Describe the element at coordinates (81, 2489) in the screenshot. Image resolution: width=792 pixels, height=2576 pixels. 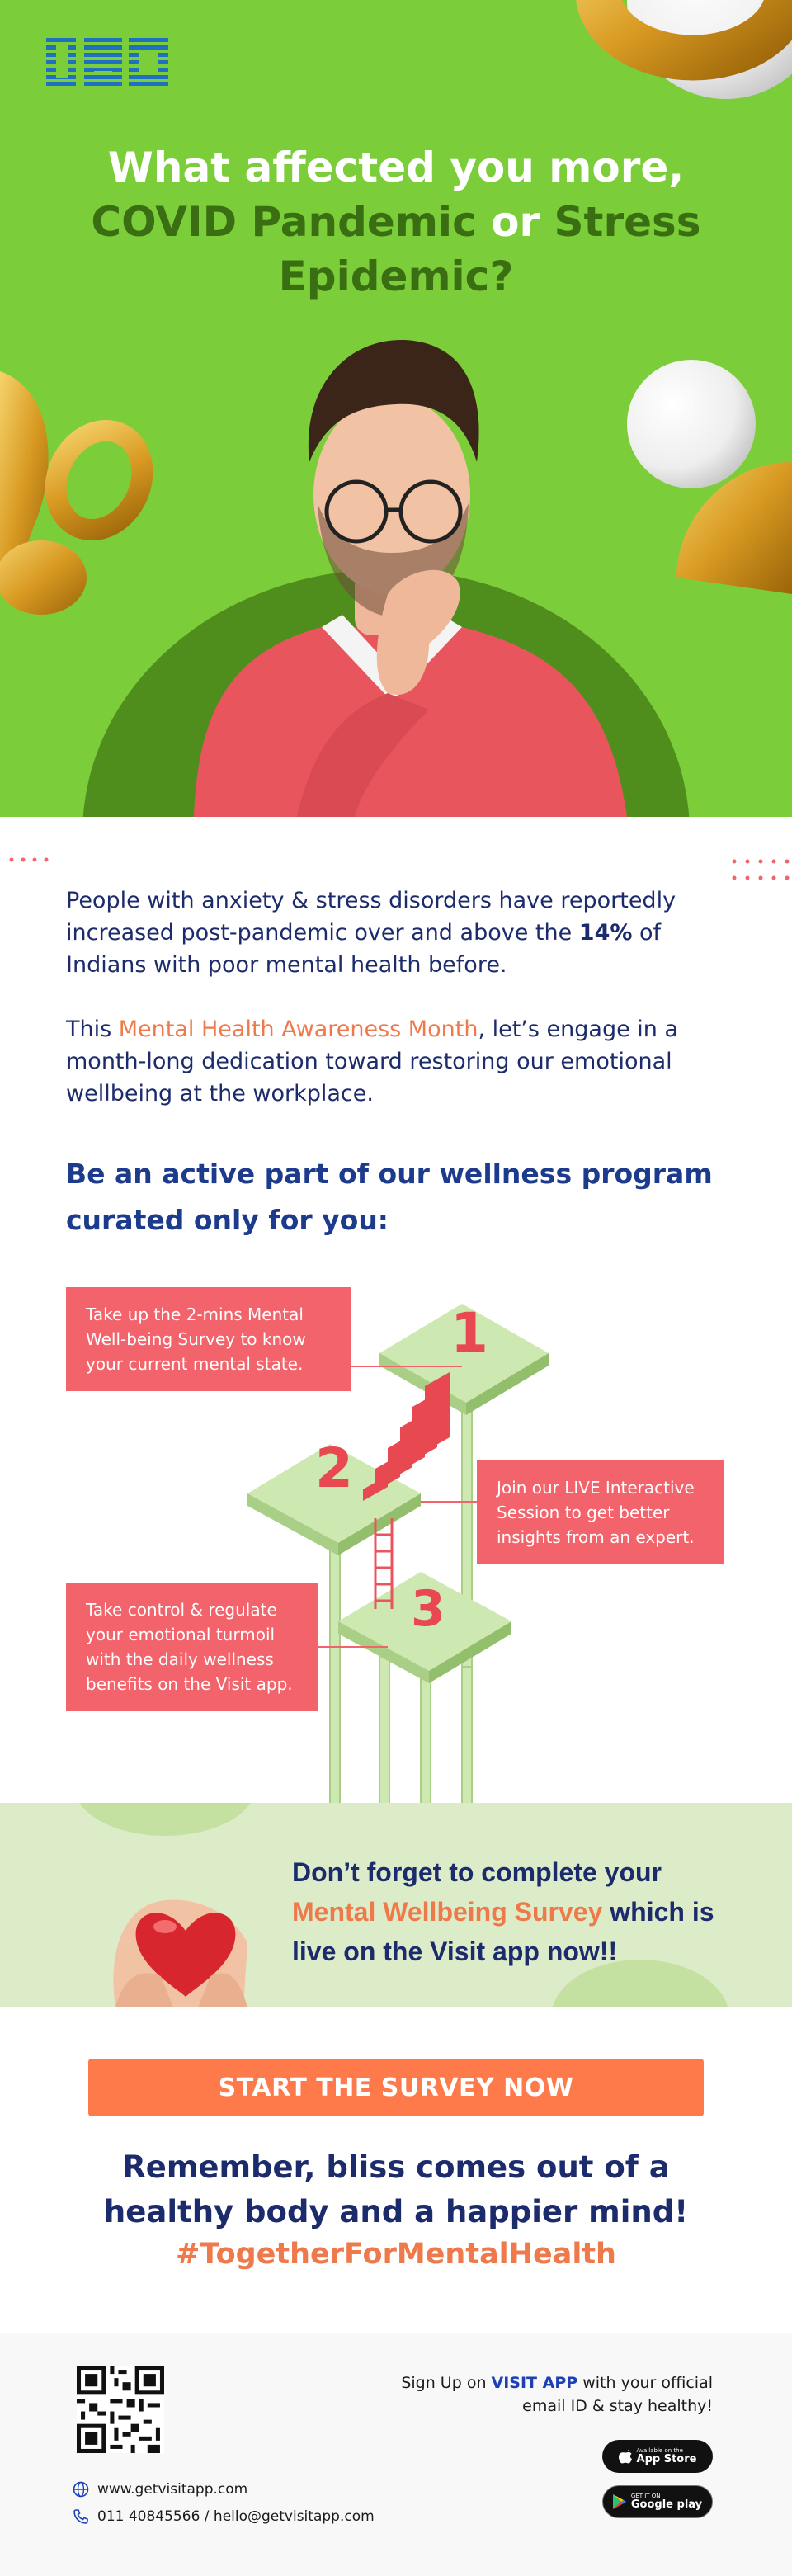
I see `globe-icon` at that location.